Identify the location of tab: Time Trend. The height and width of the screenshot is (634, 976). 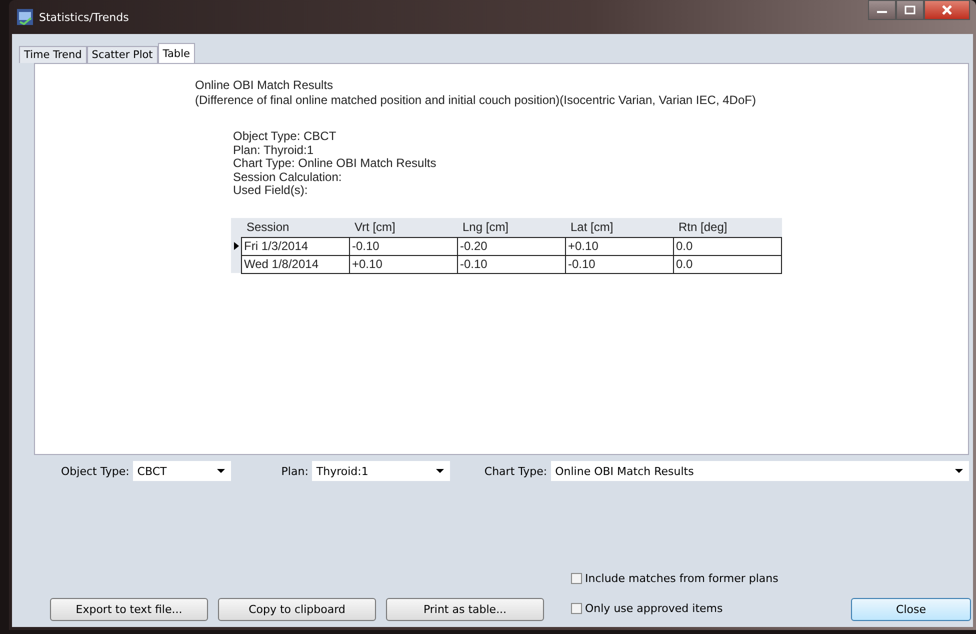
(53, 54).